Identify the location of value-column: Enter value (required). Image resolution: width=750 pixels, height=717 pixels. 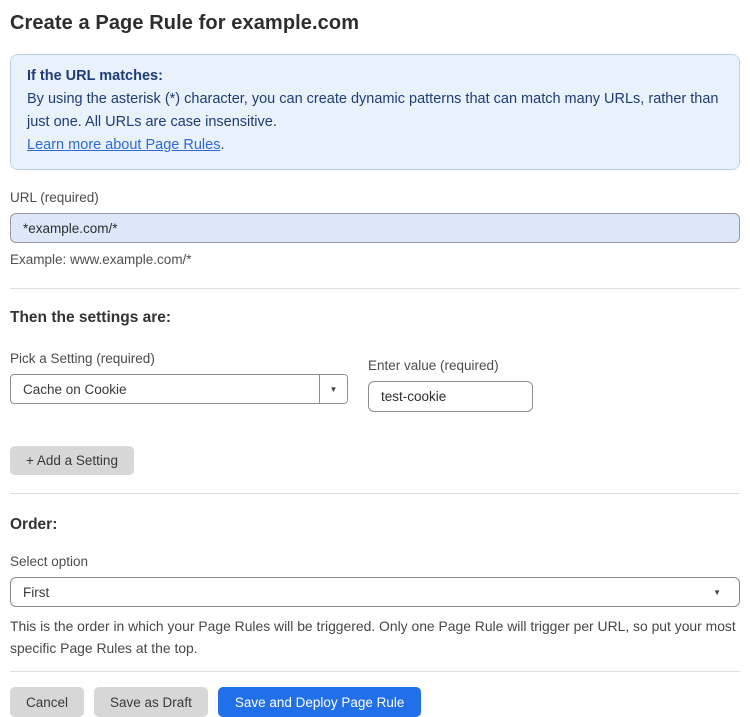
(450, 381).